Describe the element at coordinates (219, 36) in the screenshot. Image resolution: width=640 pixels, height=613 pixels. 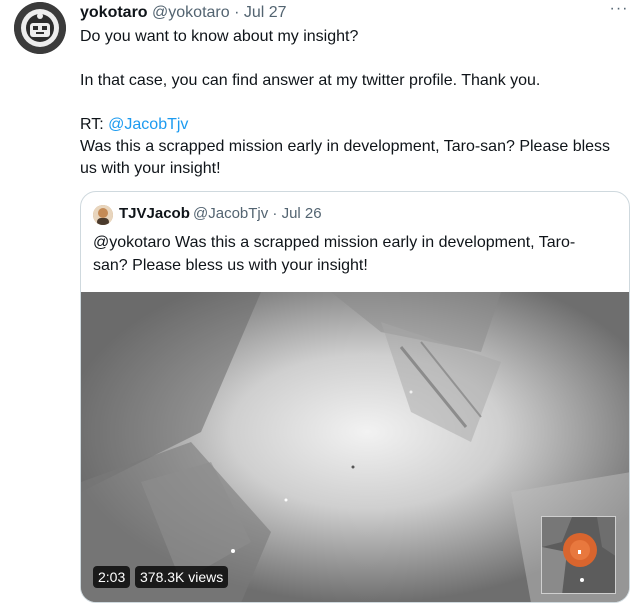
I see `tweet-line-1: Do you want to know about my insight?` at that location.